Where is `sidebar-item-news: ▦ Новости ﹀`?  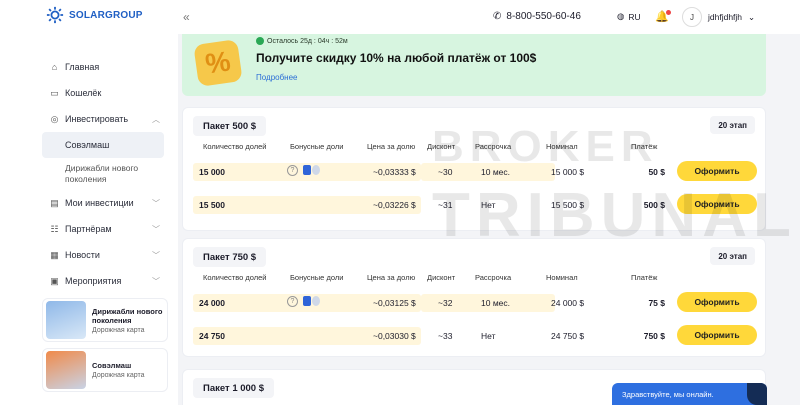 sidebar-item-news: ▦ Новости ﹀ is located at coordinates (89, 255).